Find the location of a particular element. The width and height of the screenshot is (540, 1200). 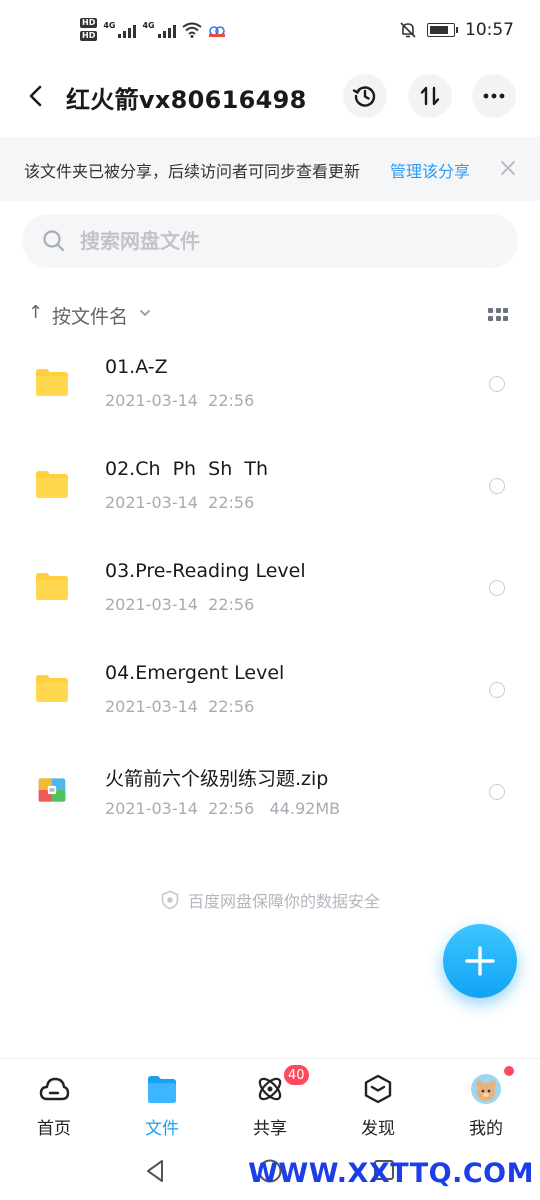

file-name: 02.Ch Ph Sh Th is located at coordinates (187, 469).